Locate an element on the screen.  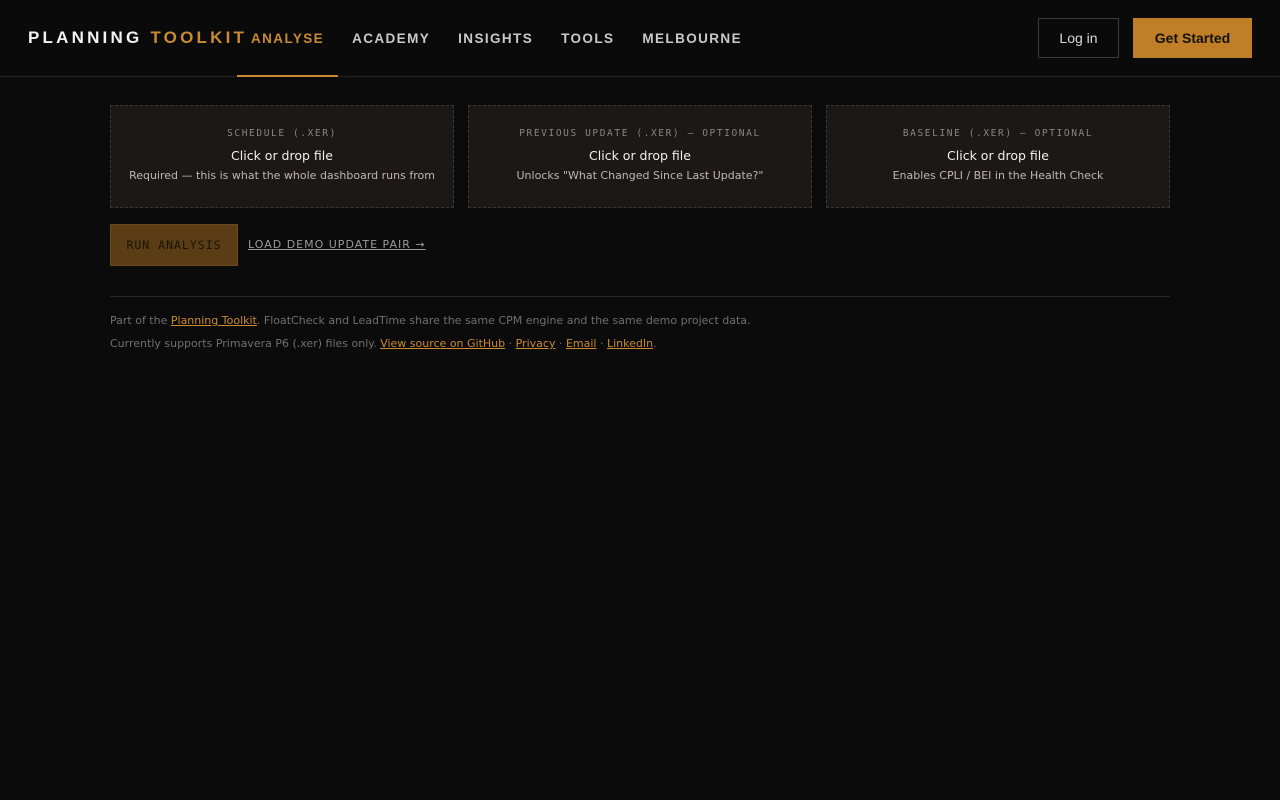
dropzone-label: PREVIOUS UPDATE (.XER) — OPTIONAL is located at coordinates (640, 133).